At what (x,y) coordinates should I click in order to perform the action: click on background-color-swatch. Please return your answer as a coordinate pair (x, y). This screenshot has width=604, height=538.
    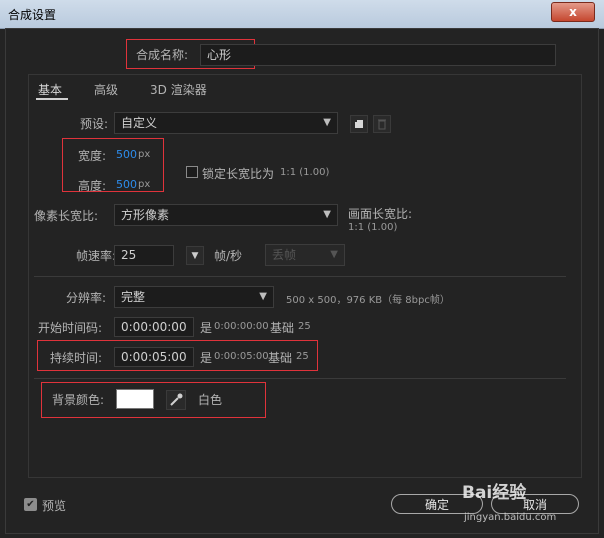
    Looking at the image, I should click on (135, 399).